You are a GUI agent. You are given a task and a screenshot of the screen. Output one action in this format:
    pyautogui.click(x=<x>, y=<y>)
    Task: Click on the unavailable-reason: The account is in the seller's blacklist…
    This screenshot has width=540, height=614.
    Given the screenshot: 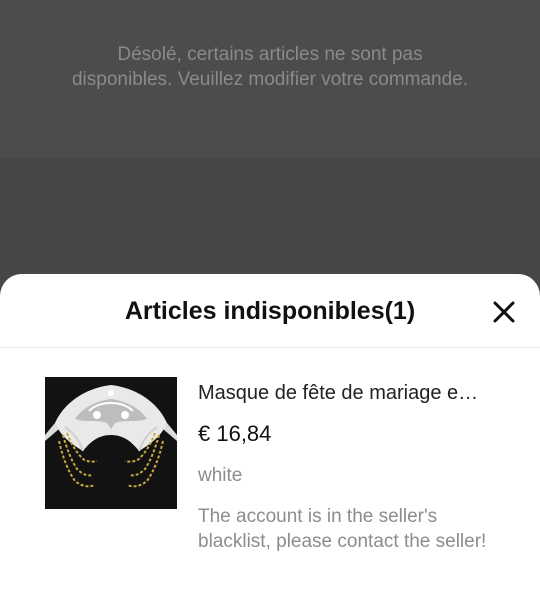 What is the action you would take?
    pyautogui.click(x=342, y=529)
    